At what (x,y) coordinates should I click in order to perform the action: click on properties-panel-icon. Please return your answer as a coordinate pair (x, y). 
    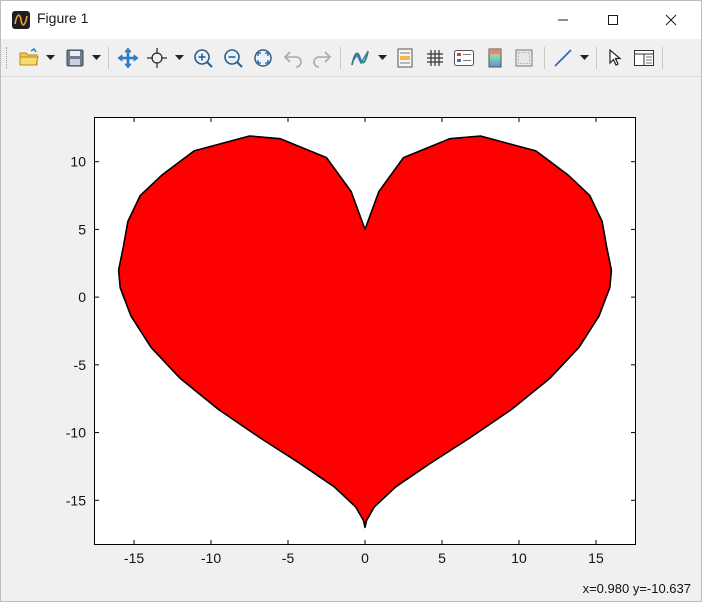
    Looking at the image, I should click on (644, 58).